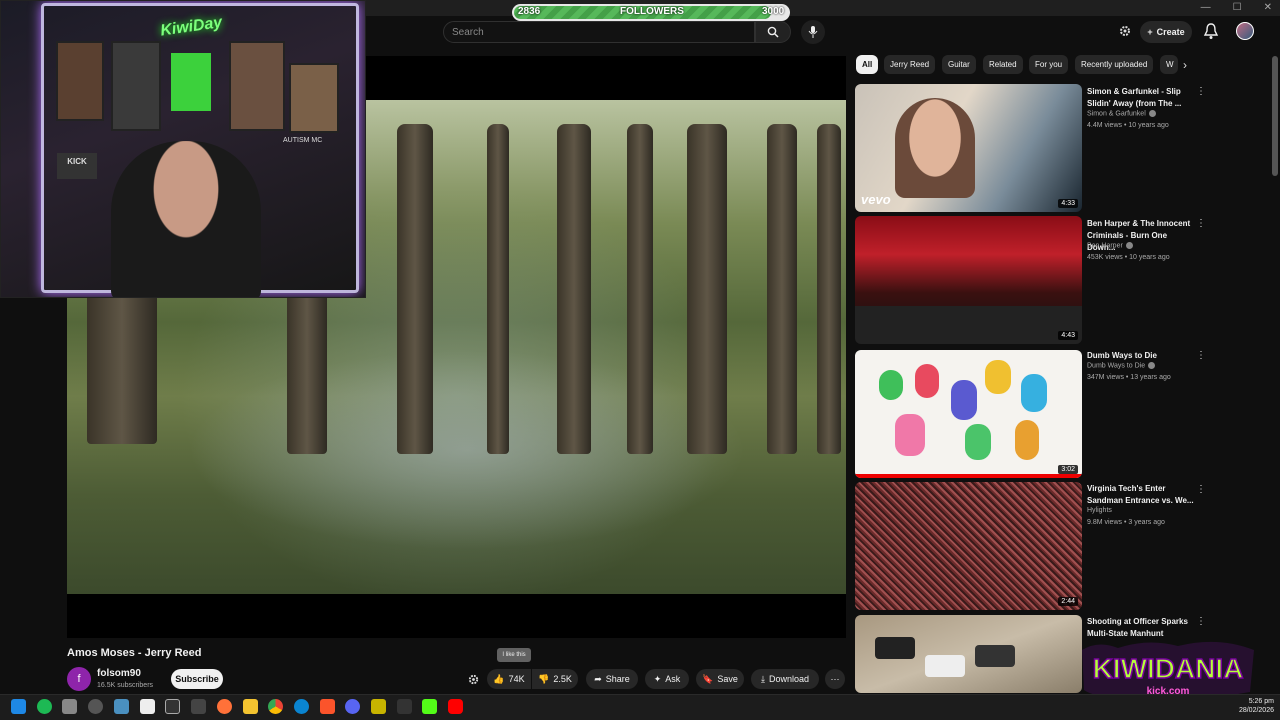  Describe the element at coordinates (121, 706) in the screenshot. I see `window-icon` at that location.